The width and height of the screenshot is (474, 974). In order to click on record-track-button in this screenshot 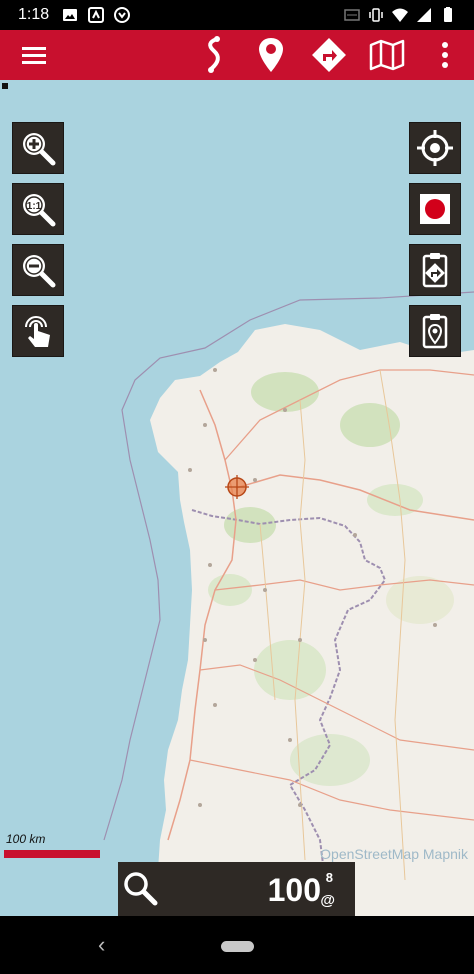, I will do `click(435, 209)`.